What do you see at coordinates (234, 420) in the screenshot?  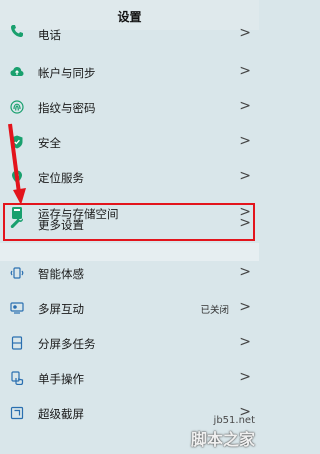 I see `watermark-site: jb51.net` at bounding box center [234, 420].